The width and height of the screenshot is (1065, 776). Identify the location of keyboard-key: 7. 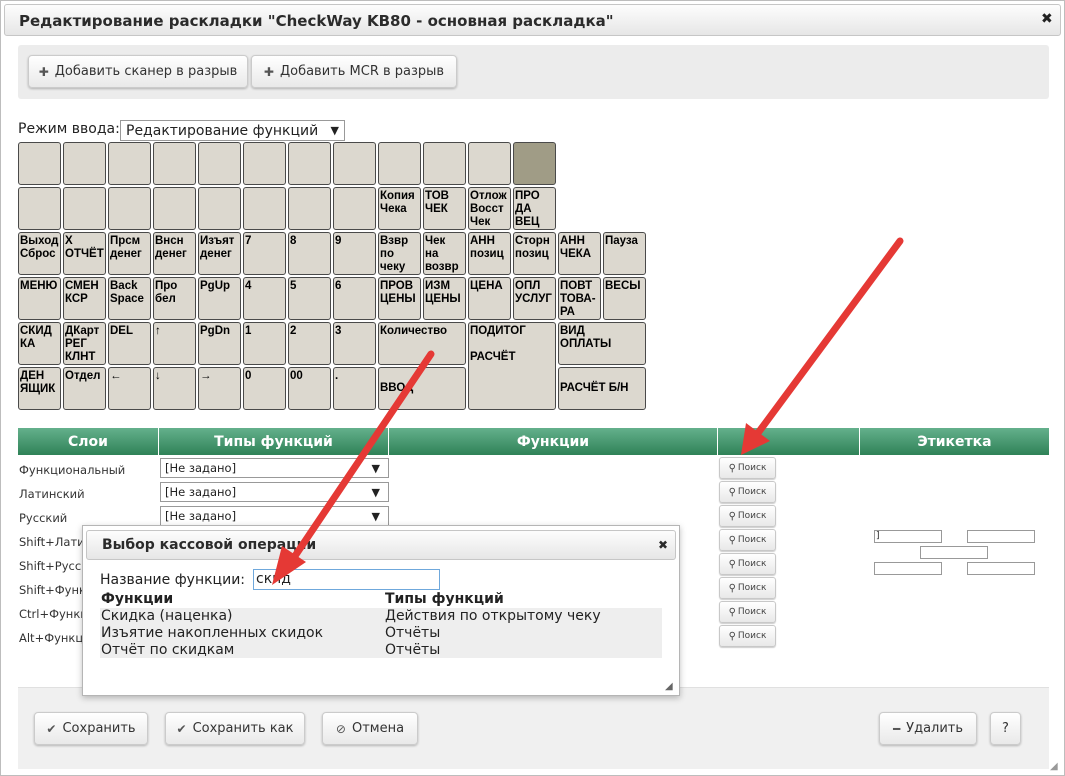
(264, 253).